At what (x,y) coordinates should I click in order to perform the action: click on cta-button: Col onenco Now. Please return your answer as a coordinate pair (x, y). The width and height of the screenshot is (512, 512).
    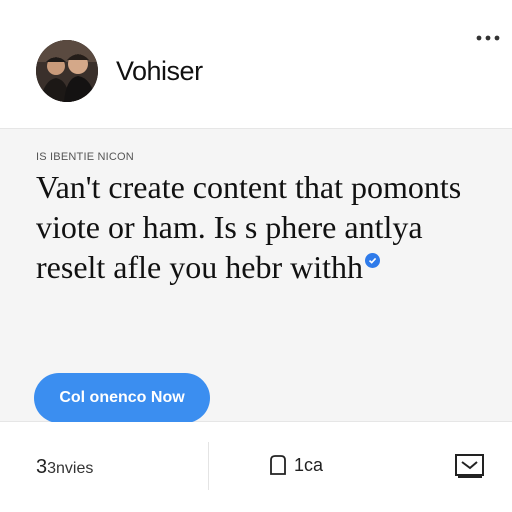
    Looking at the image, I should click on (122, 398).